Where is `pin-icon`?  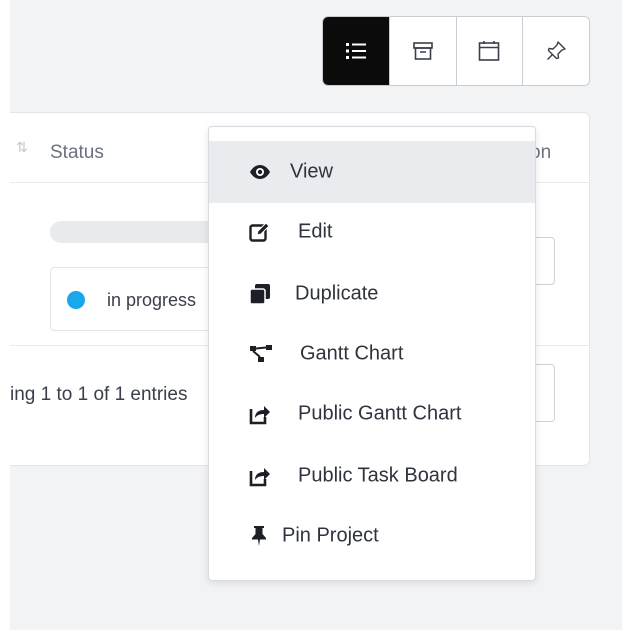
pin-icon is located at coordinates (556, 50).